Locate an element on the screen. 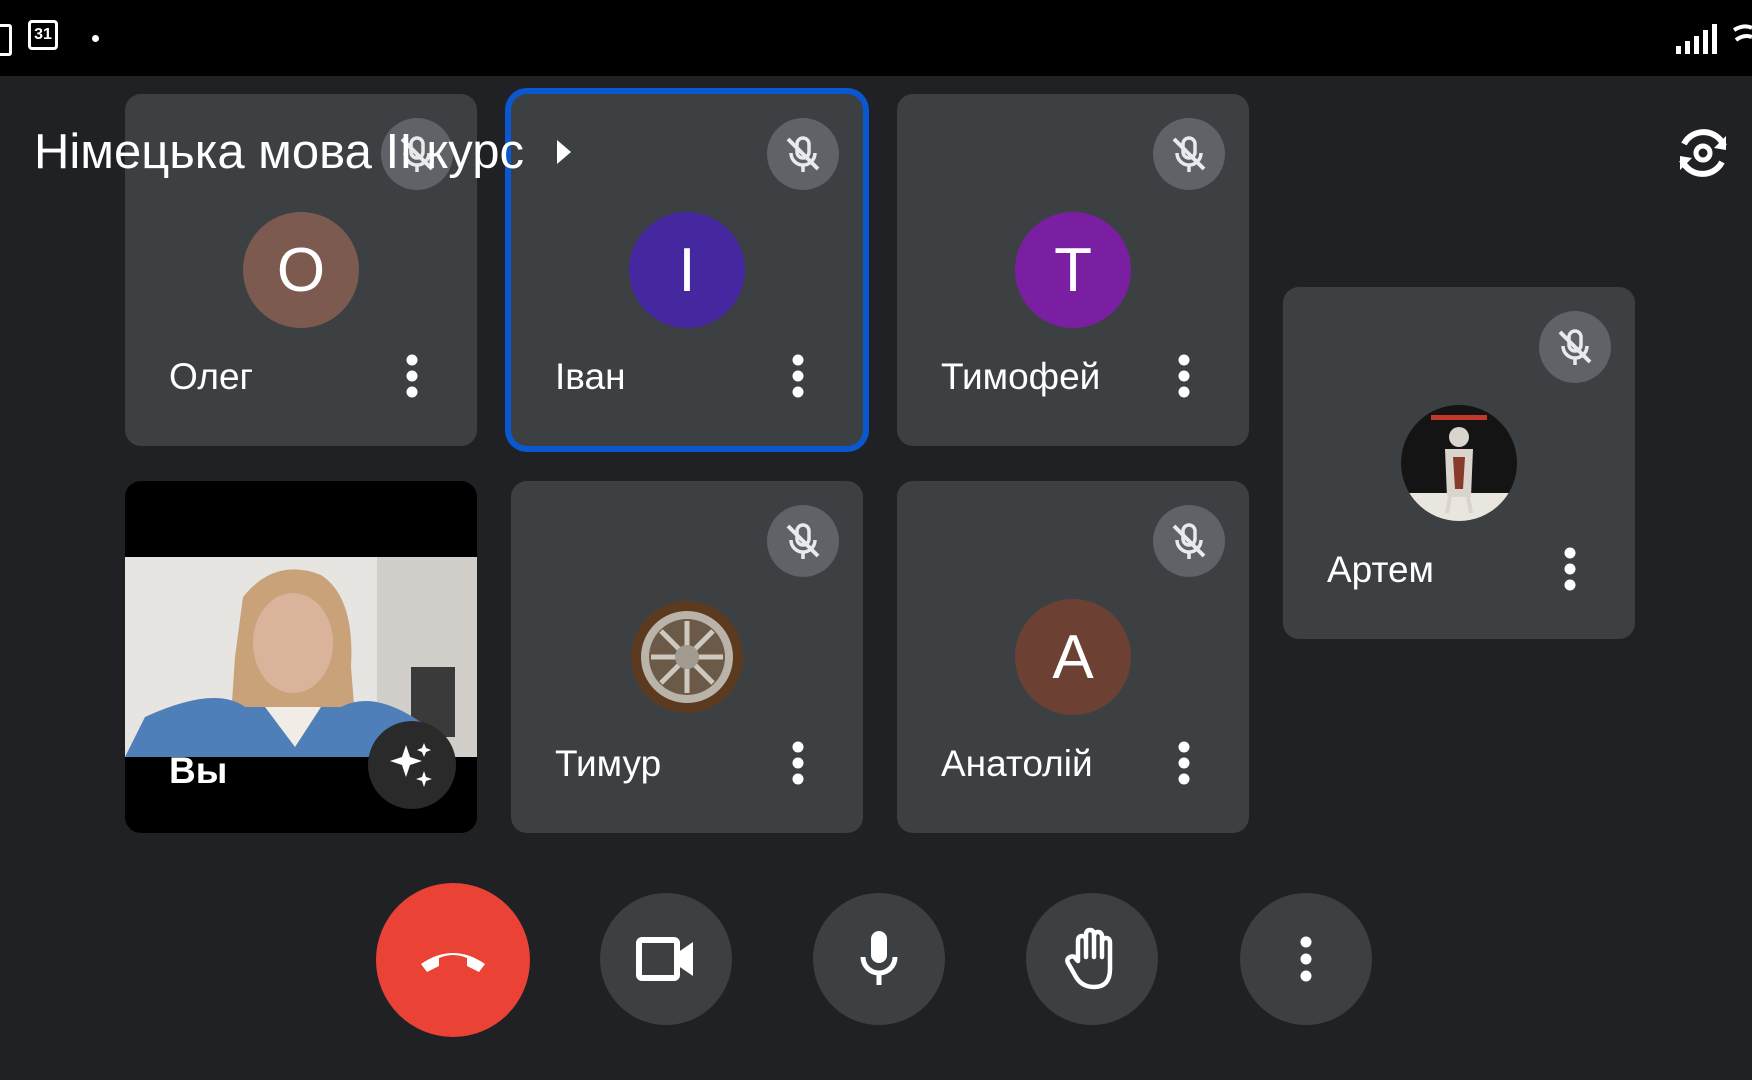 This screenshot has width=1752, height=1080. participant-tile-anatolii: А Анатолій is located at coordinates (1073, 657).